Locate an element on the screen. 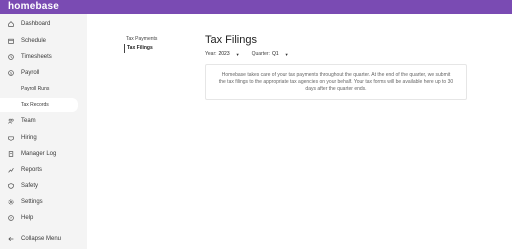 This screenshot has height=249, width=512. collapse-menu-button: Collapse Menu is located at coordinates (43, 239).